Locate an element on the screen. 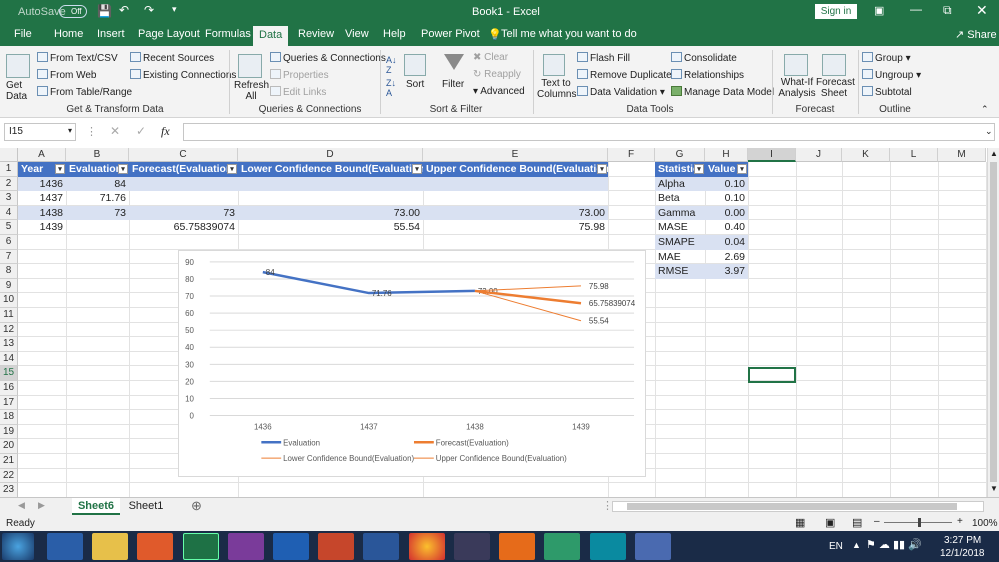 Image resolution: width=999 pixels, height=562 pixels. row-header-19: 19 is located at coordinates (9, 432).